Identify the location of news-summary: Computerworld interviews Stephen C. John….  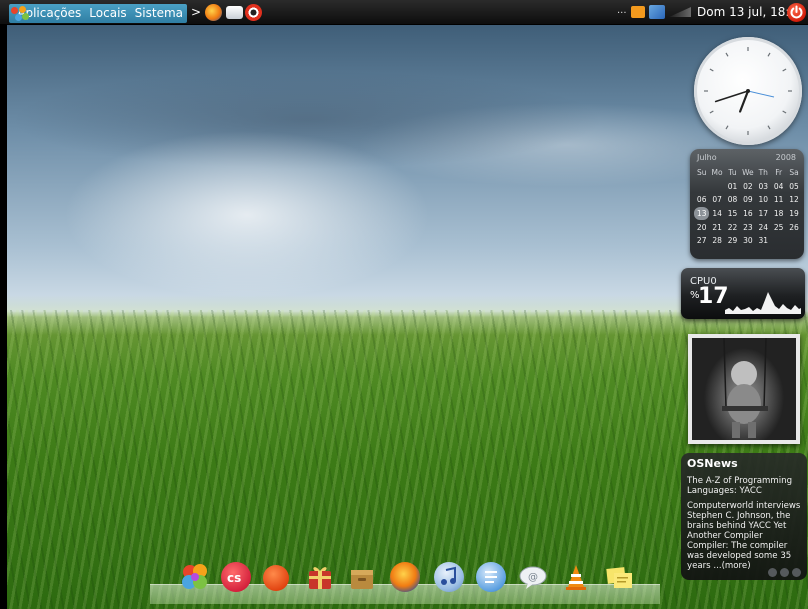
(744, 536).